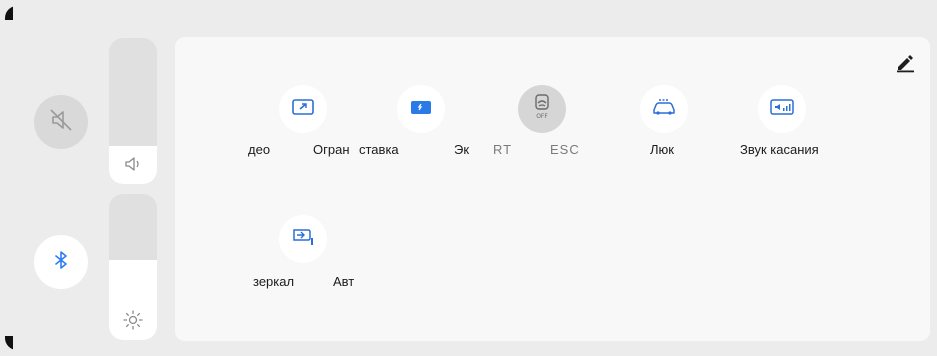 The height and width of the screenshot is (356, 937). What do you see at coordinates (542, 116) in the screenshot?
I see `esc-off-text: OFF` at bounding box center [542, 116].